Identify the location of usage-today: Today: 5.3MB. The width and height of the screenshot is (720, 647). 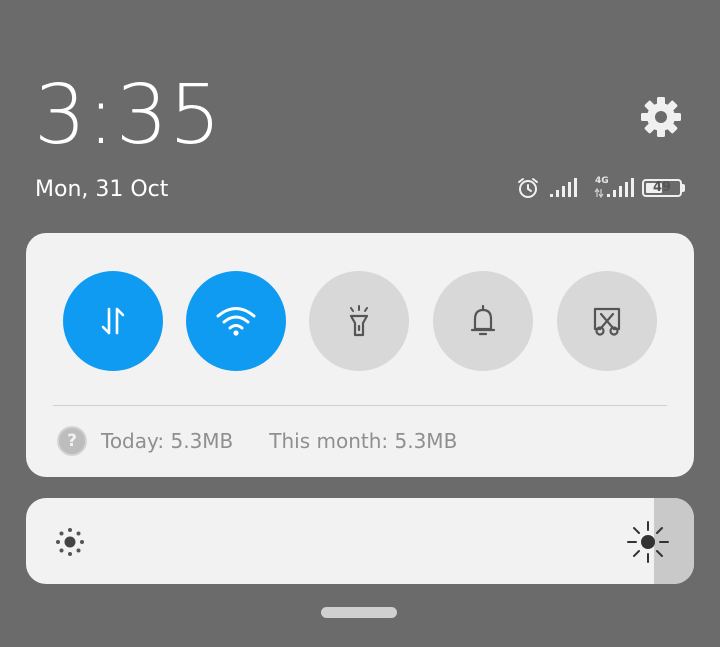
(167, 441).